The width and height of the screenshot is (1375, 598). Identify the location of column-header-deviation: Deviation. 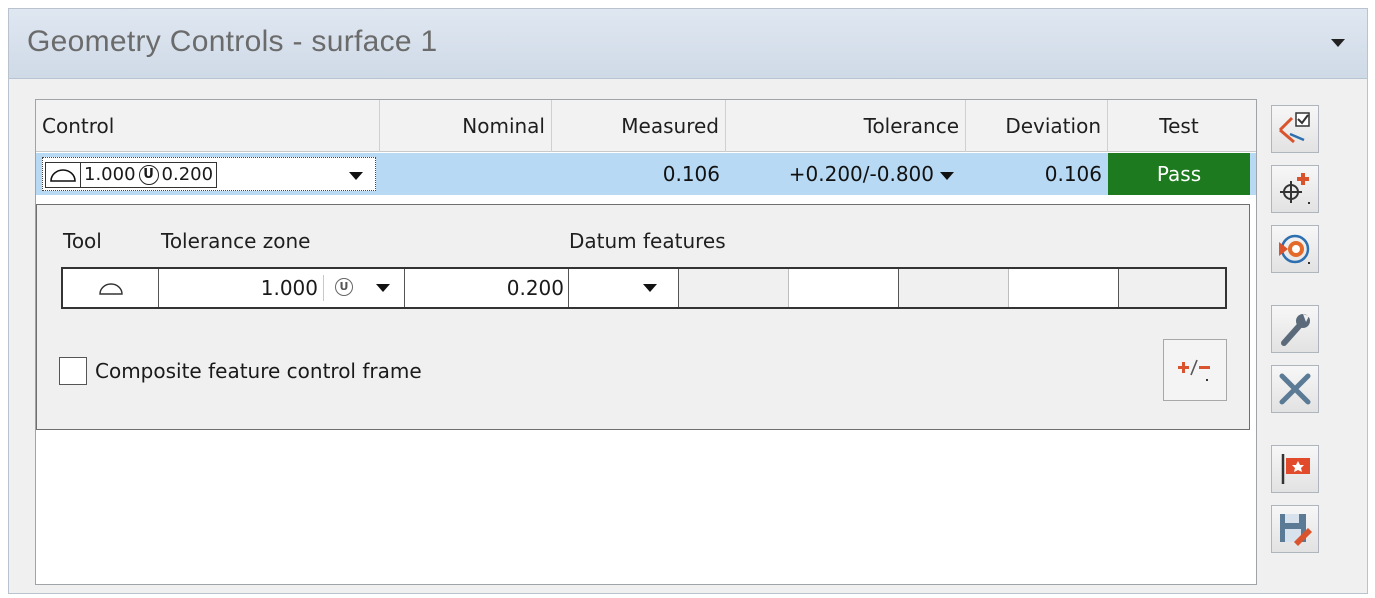
(1037, 126).